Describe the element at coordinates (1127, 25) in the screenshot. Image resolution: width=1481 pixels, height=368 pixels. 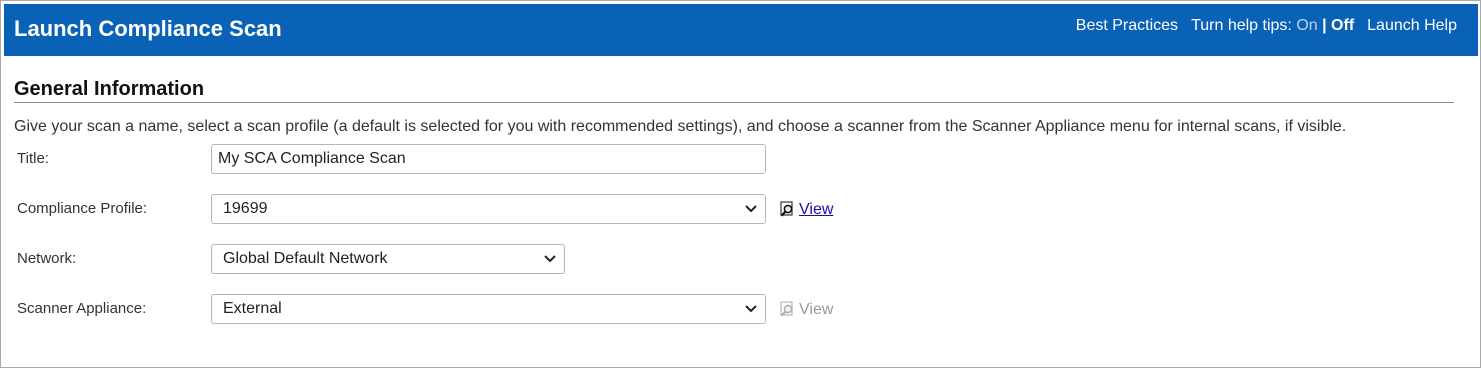
I see `best-practices-link: Best Practices` at that location.